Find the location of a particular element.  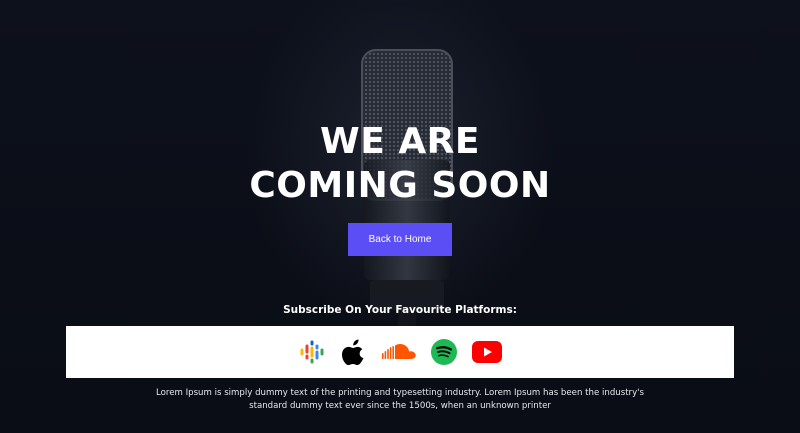

apple-icon is located at coordinates (354, 352).